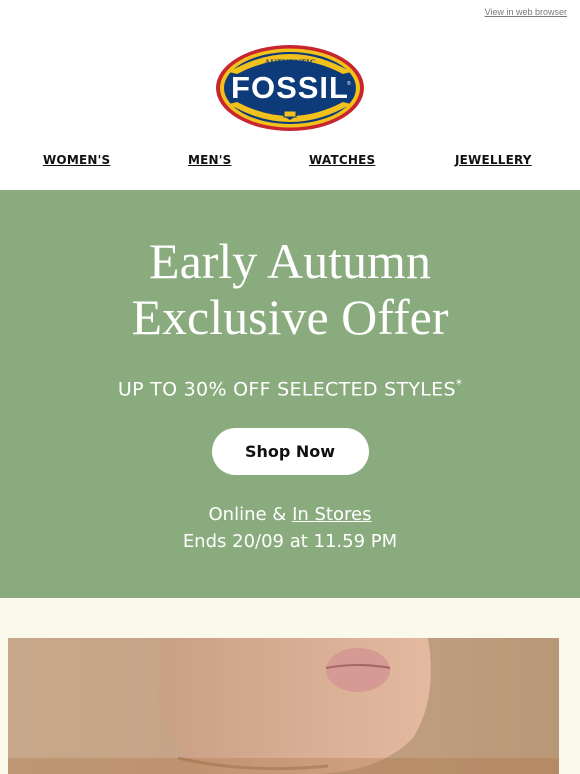  I want to click on hero-subtitle-text: UP TO 30% OFF SELECTED STYLES, so click(286, 389).